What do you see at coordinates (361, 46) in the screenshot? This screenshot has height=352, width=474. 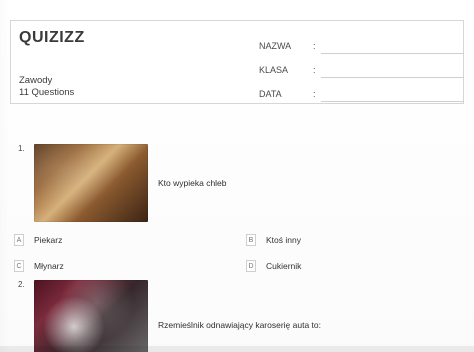 I see `name-field: NAZWA :` at bounding box center [361, 46].